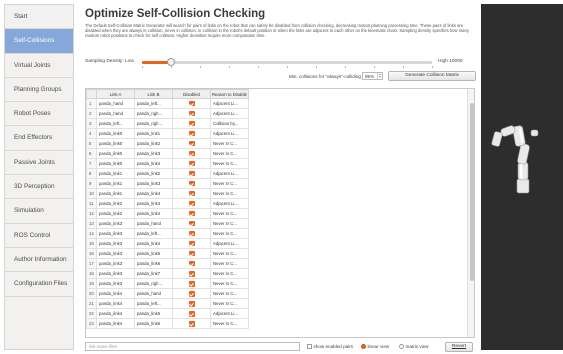 The height and width of the screenshot is (354, 563). Describe the element at coordinates (372, 76) in the screenshot. I see `min-collisions-spinbox: 95% ▲ ▼` at that location.